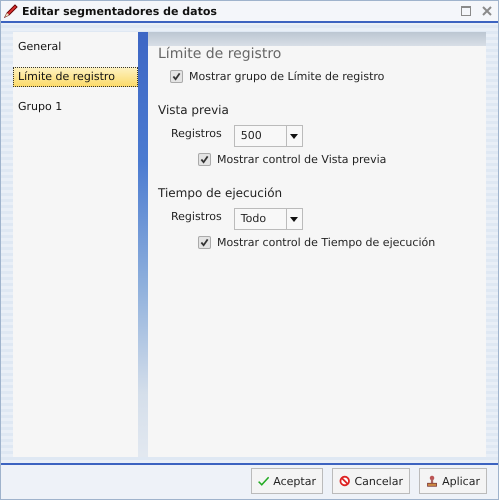 The height and width of the screenshot is (500, 499). Describe the element at coordinates (432, 481) in the screenshot. I see `stamp-icon` at that location.